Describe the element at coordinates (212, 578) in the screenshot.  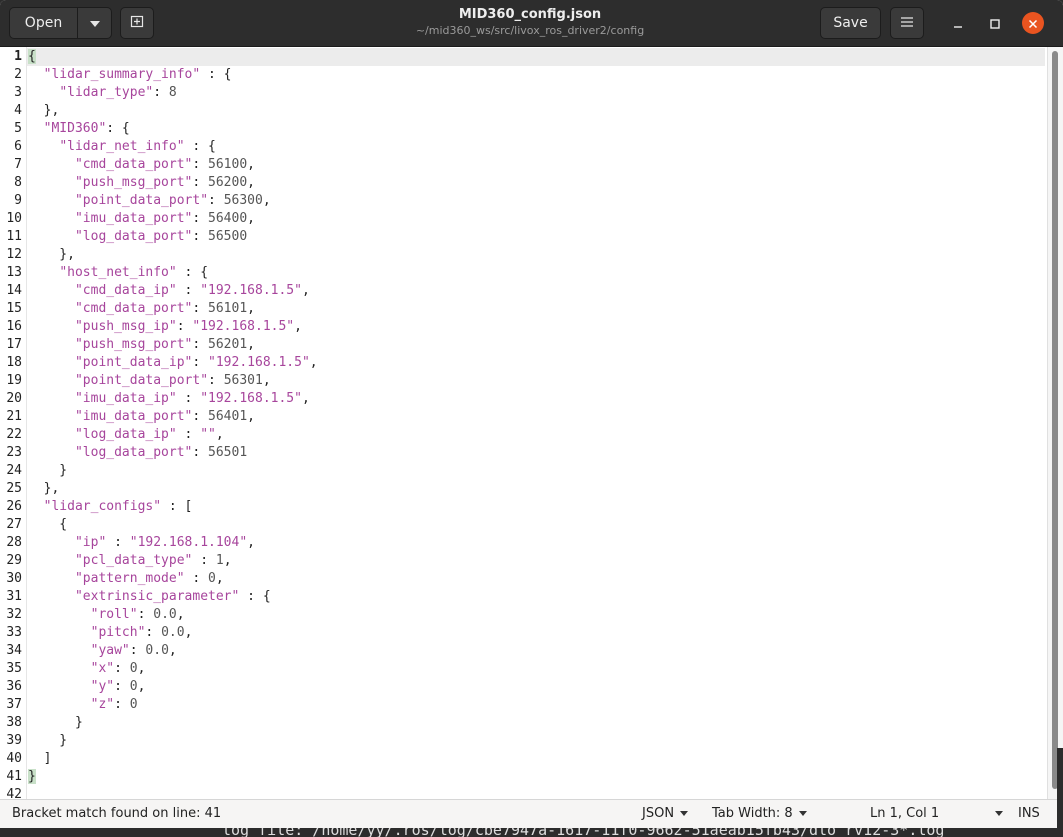
I see `number-token: 0` at that location.